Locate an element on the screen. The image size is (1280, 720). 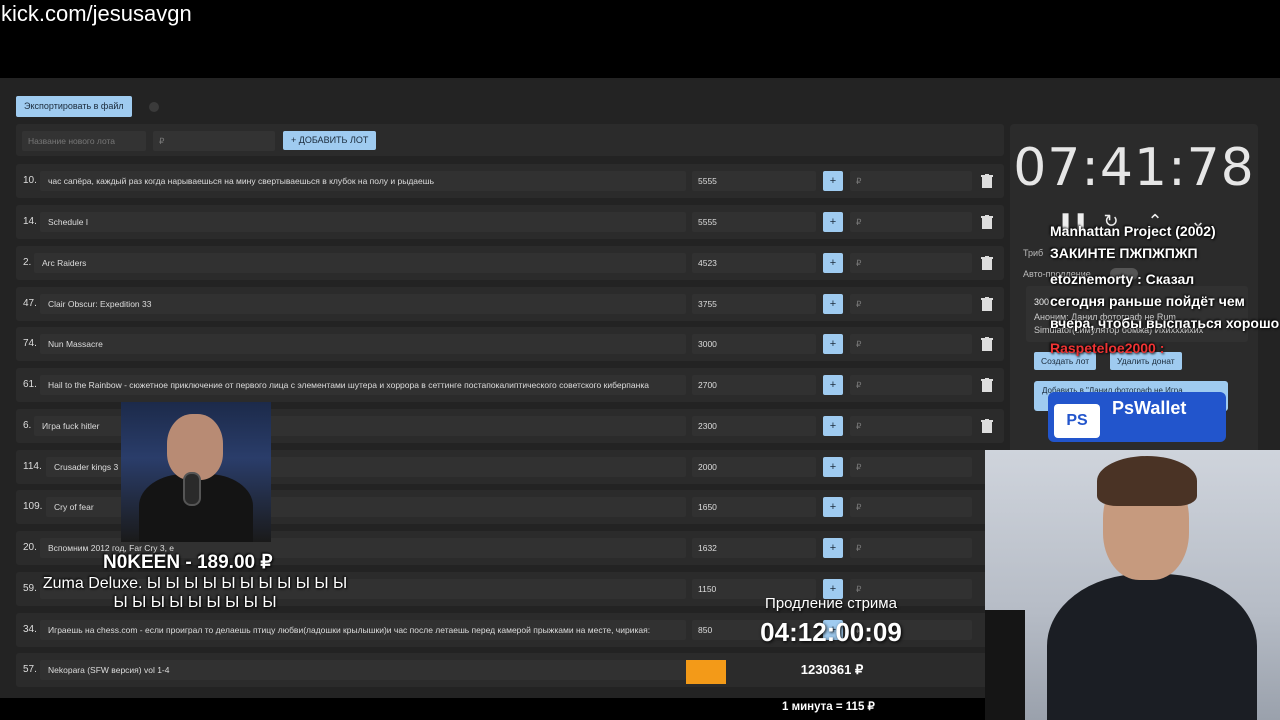
lot-number: 34. is located at coordinates (30, 629).